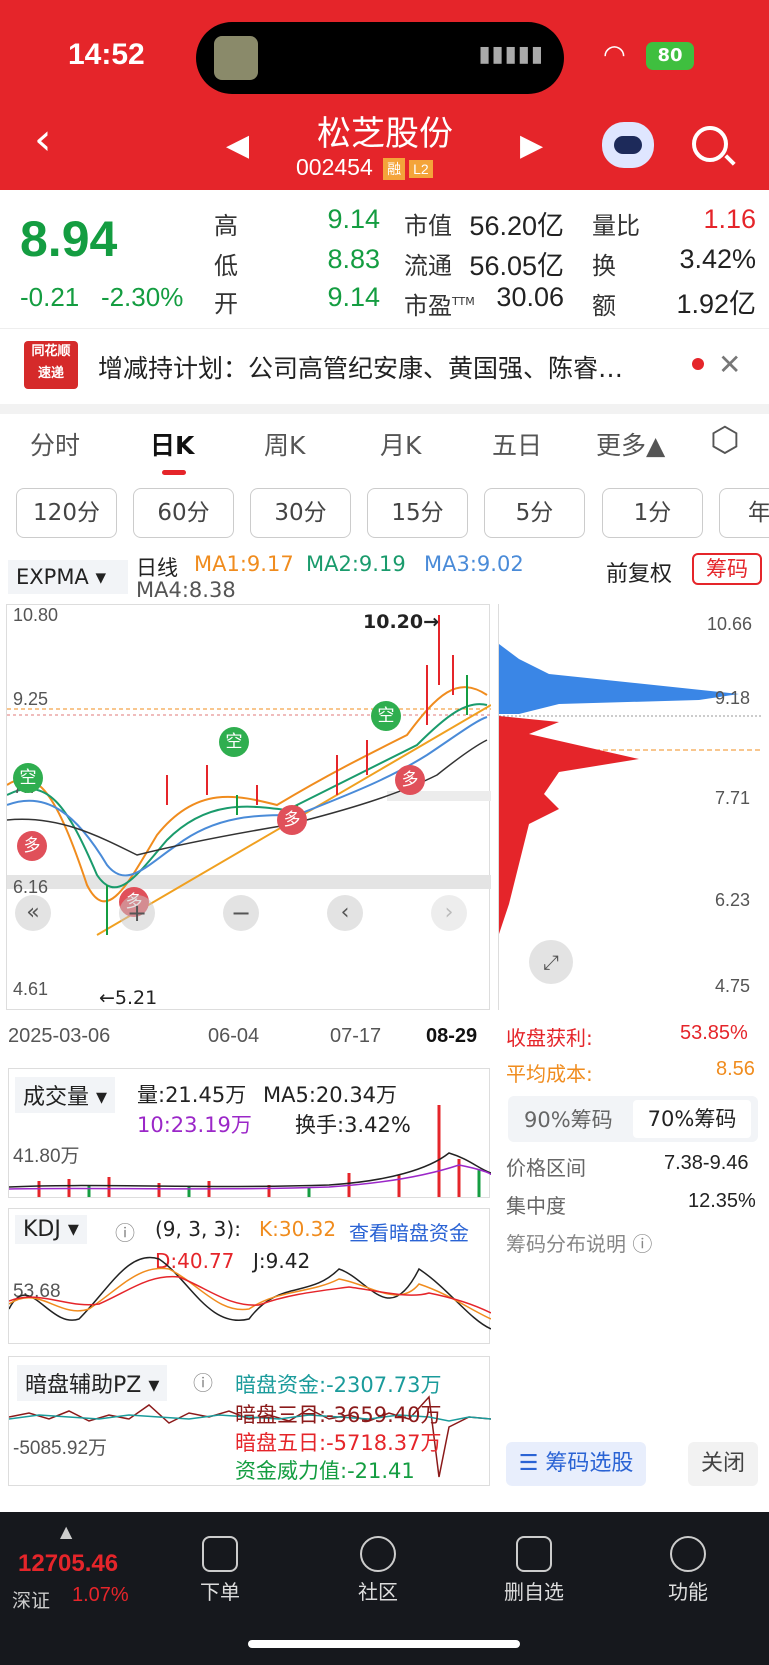 Image resolution: width=769 pixels, height=1665 pixels. I want to click on y-axis-bottom: 4.61, so click(31, 989).